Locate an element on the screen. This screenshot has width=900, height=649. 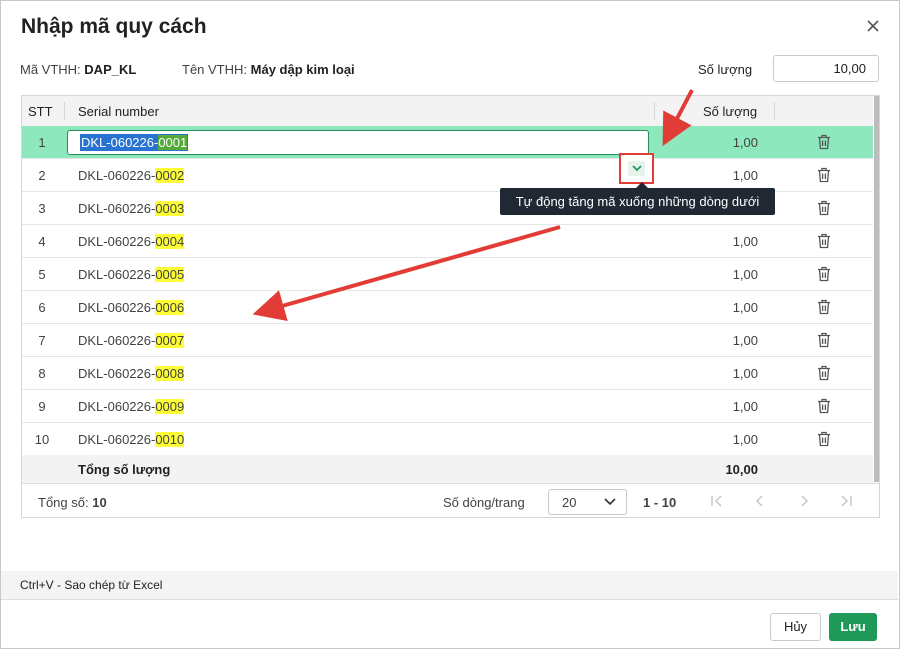
stt-cell: 9 is located at coordinates (42, 406).